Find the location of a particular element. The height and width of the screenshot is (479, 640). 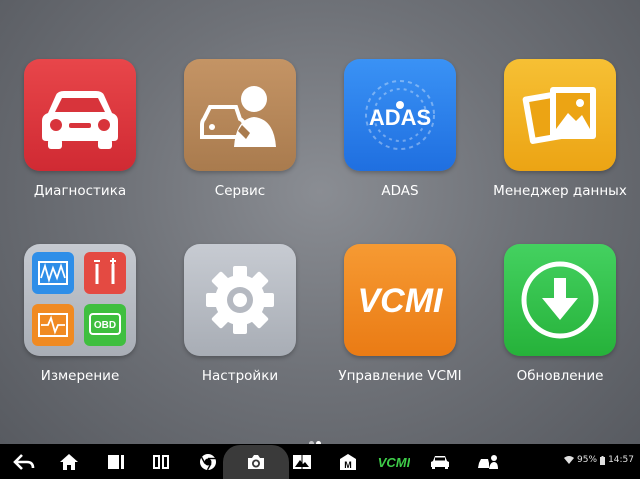

page-indicator is located at coordinates (315, 438).